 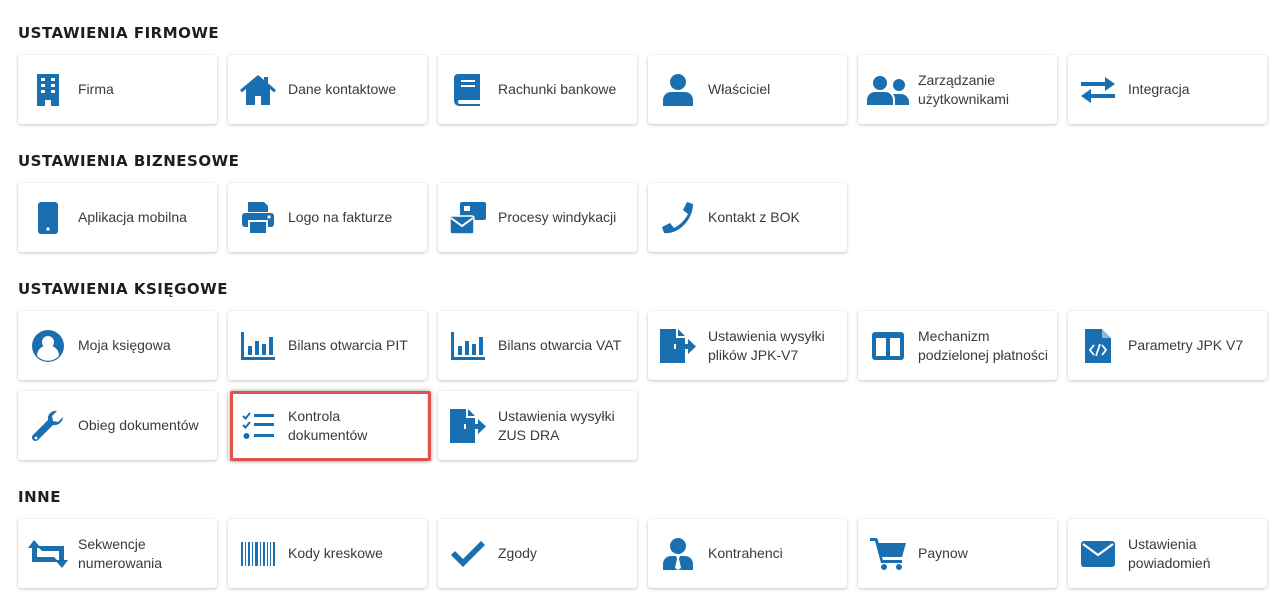 What do you see at coordinates (1098, 553) in the screenshot?
I see `envelope-icon` at bounding box center [1098, 553].